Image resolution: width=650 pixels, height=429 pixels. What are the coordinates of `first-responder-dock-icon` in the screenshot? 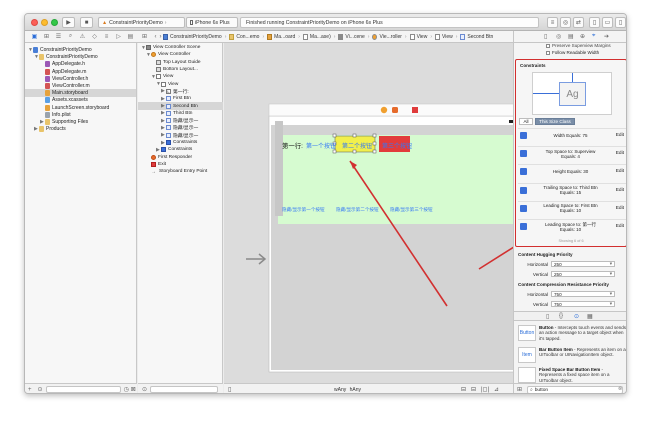 It's located at (395, 110).